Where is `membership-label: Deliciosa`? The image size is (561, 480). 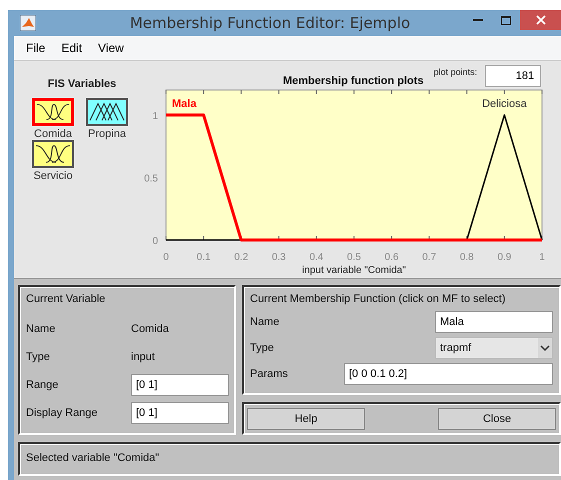
membership-label: Deliciosa is located at coordinates (504, 104).